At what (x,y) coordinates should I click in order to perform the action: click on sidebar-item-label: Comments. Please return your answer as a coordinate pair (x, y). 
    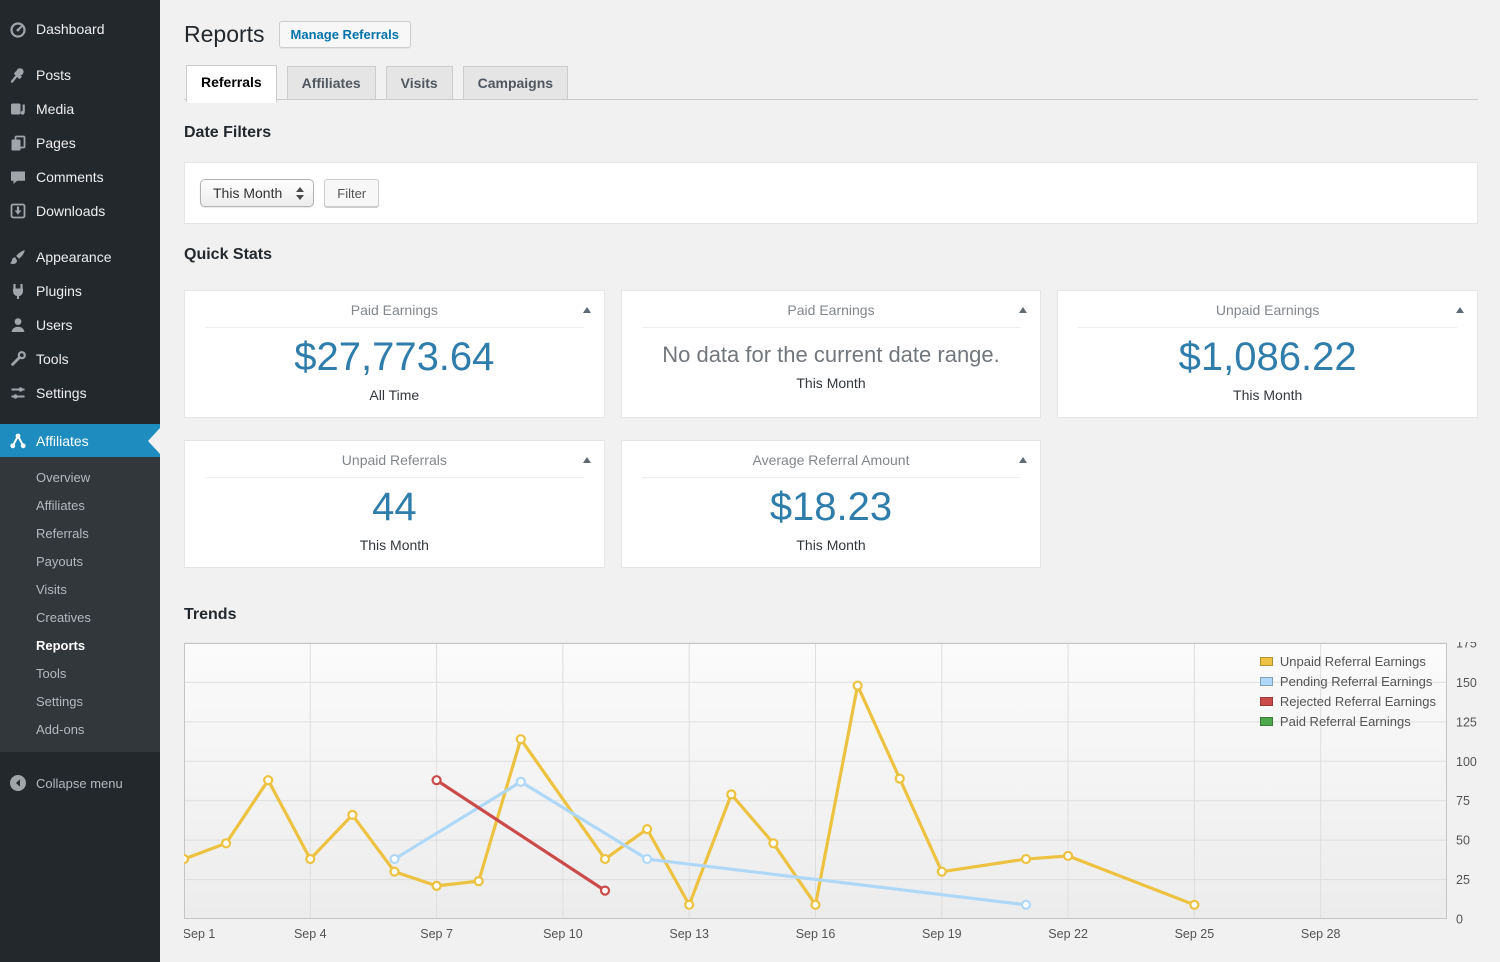
    Looking at the image, I should click on (70, 177).